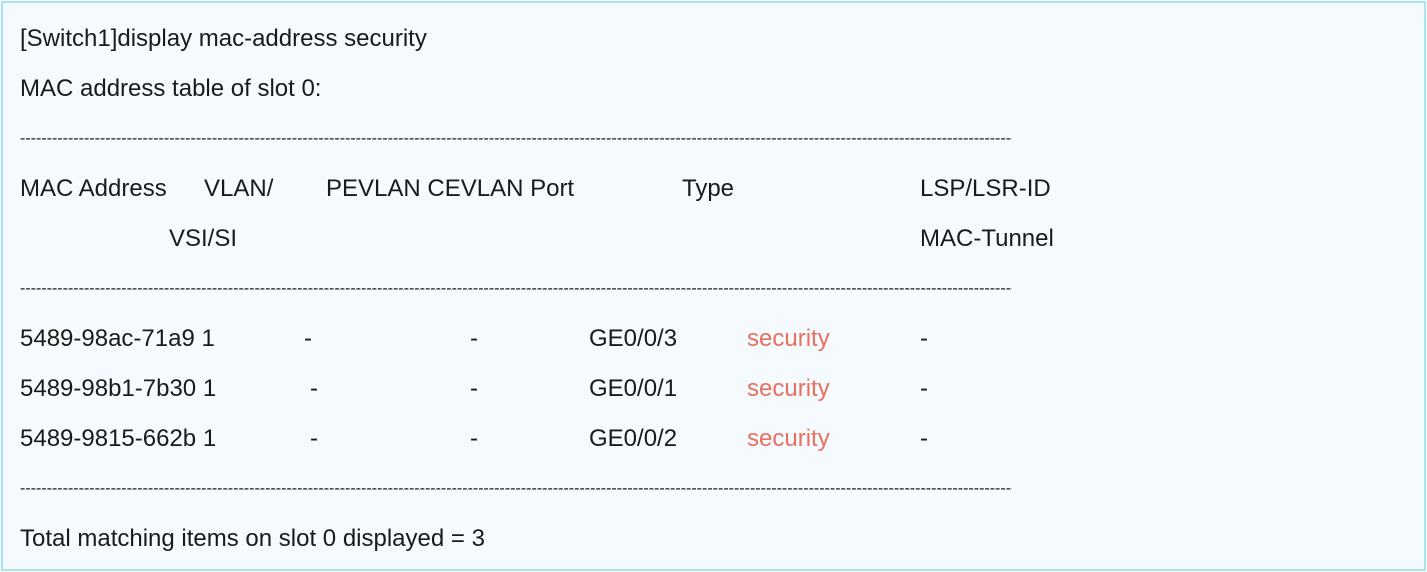 This screenshot has height=572, width=1427. Describe the element at coordinates (633, 338) in the screenshot. I see `row-port: GE0/0/3` at that location.